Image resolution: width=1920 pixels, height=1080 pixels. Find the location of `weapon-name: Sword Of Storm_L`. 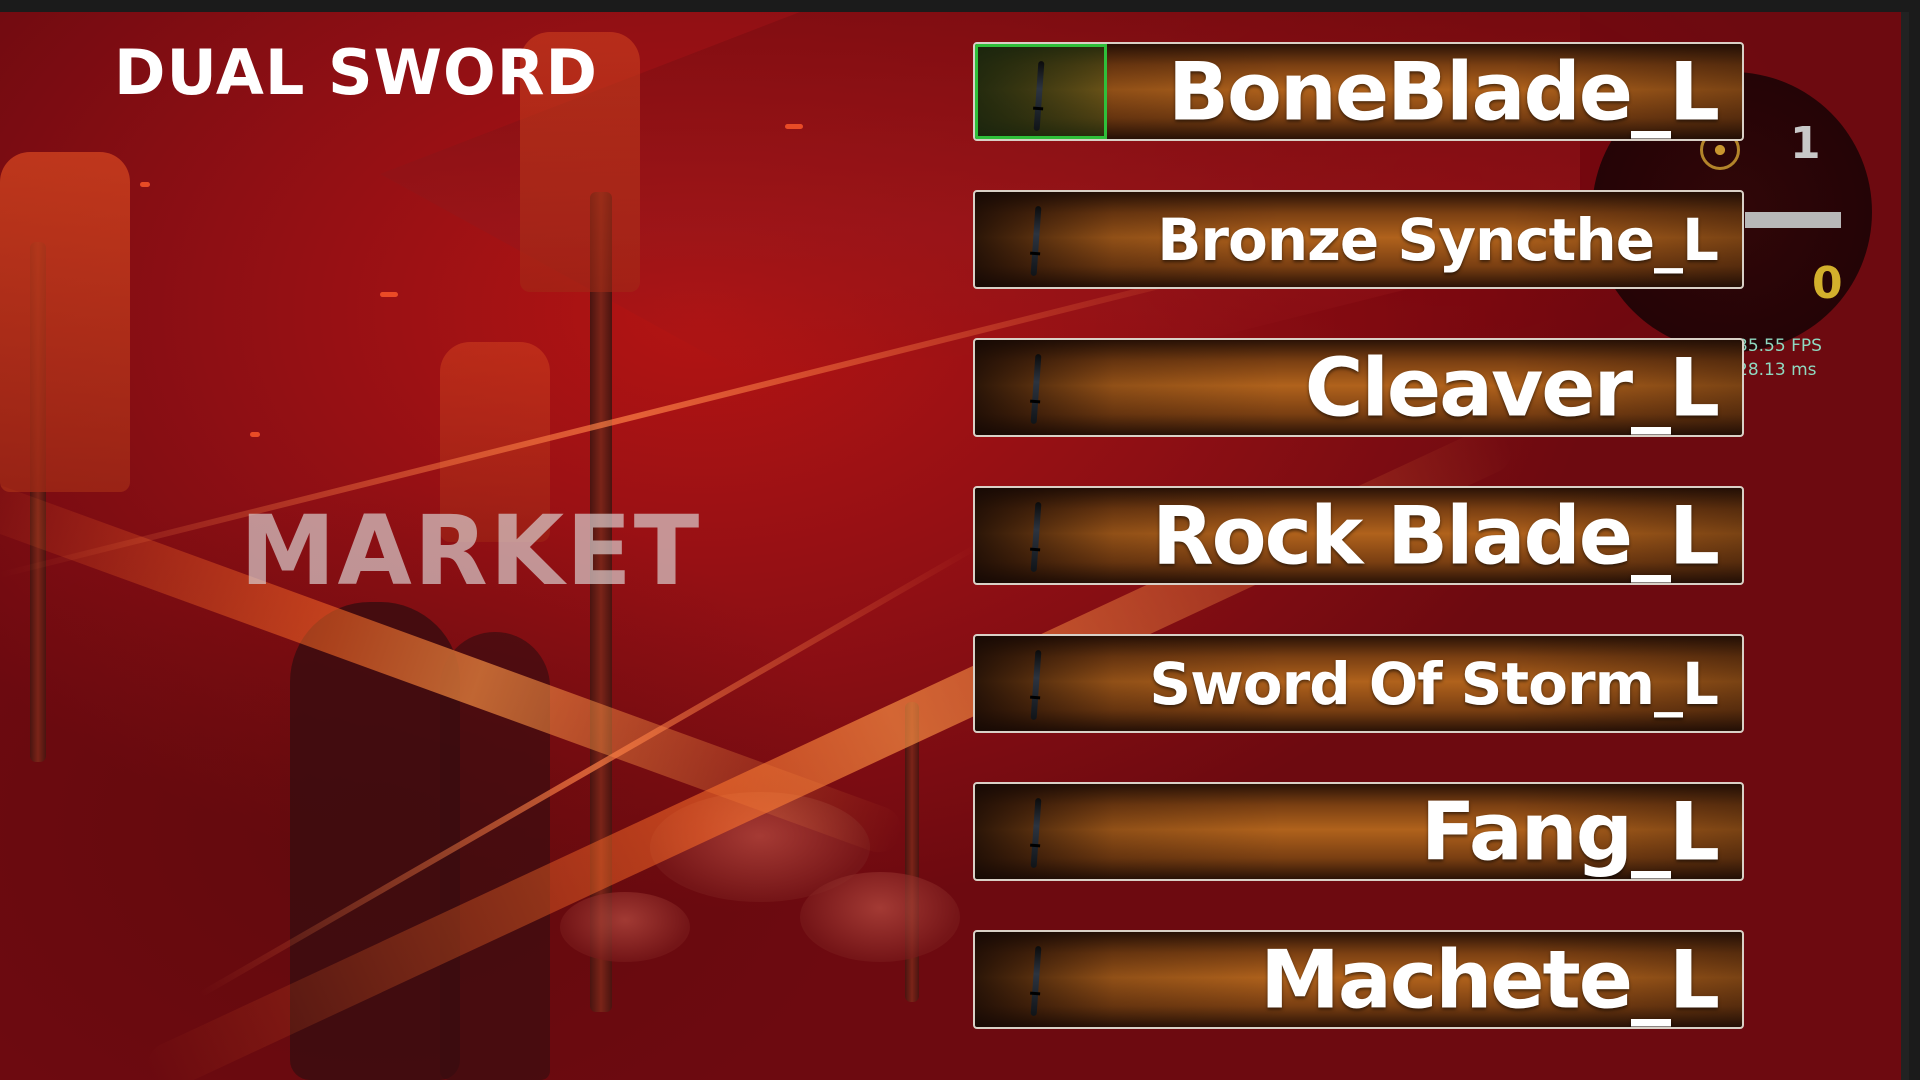

weapon-name: Sword Of Storm_L is located at coordinates (1434, 683).